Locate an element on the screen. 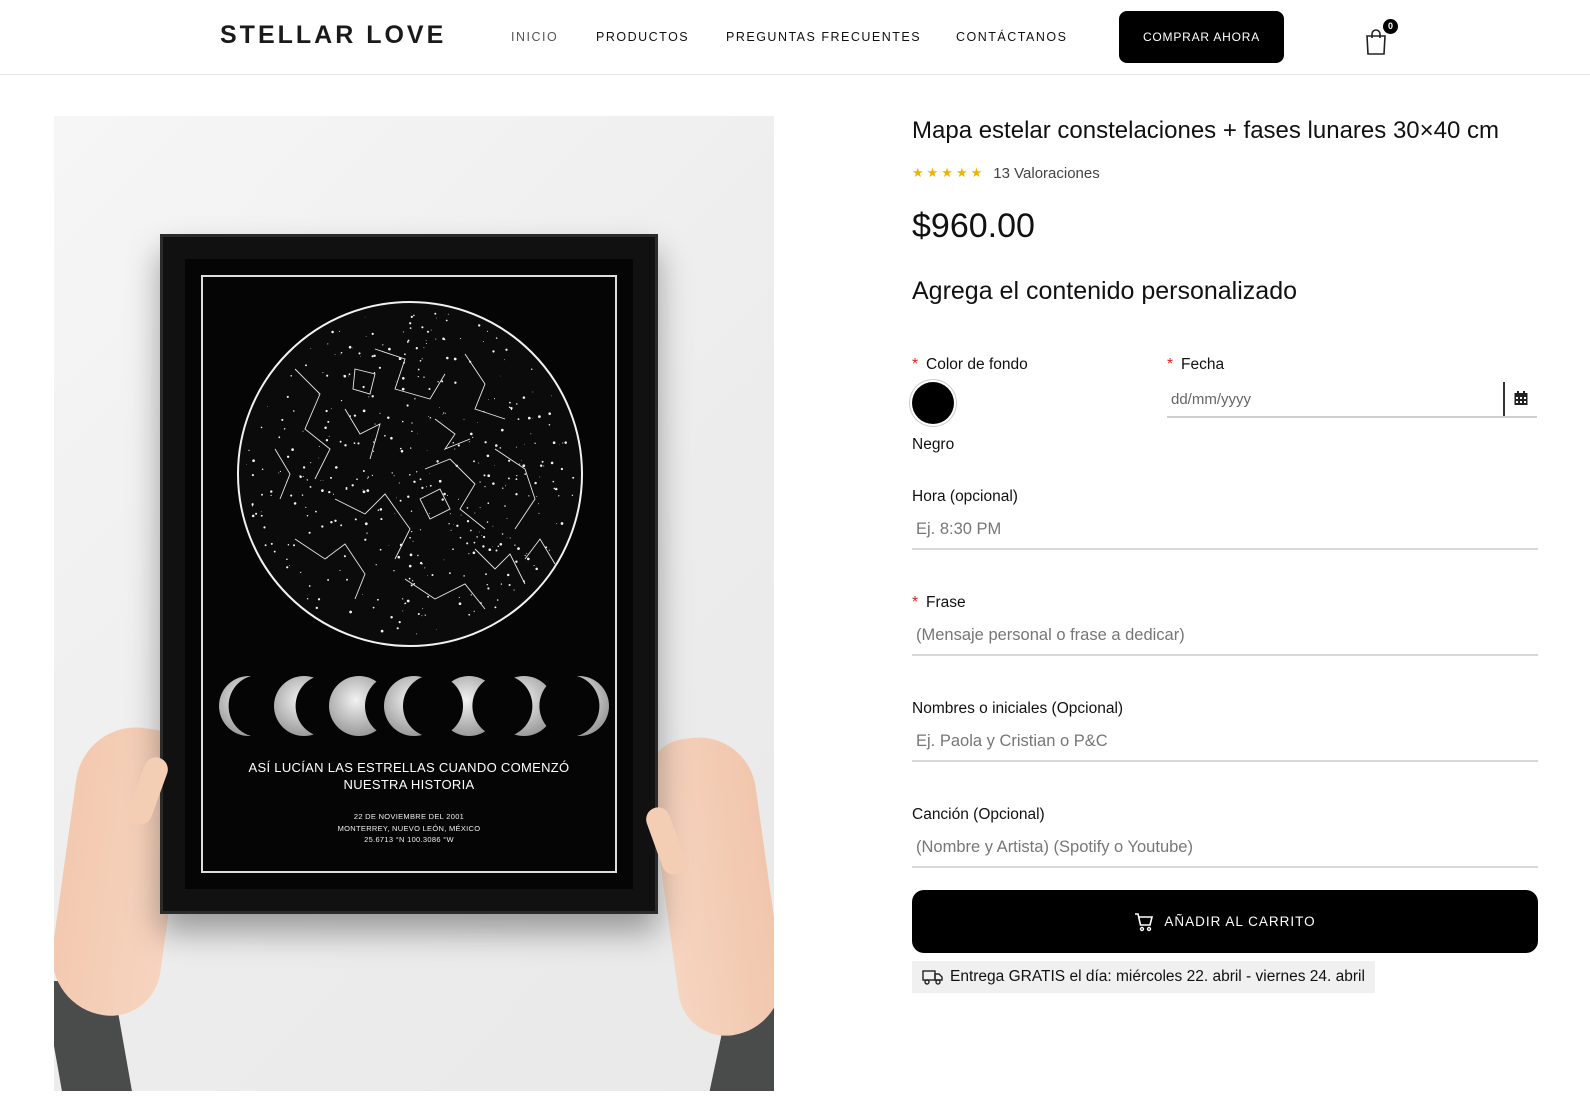 This screenshot has height=1120, width=1590. product-rating: ★★★★★ 13 Valoraciones is located at coordinates (1006, 173).